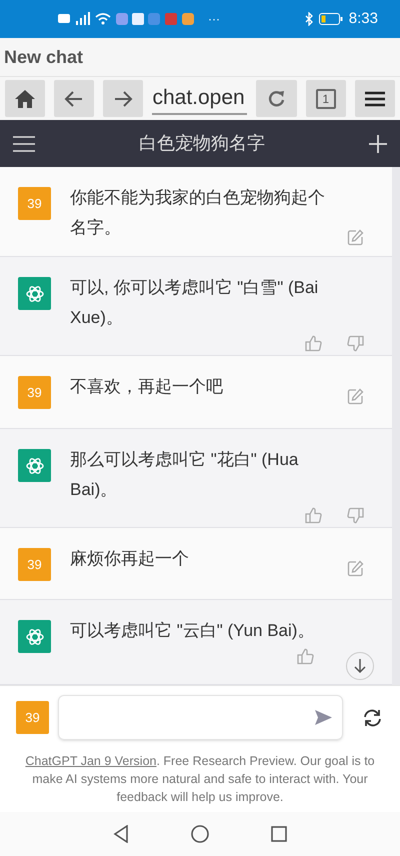  Describe the element at coordinates (193, 631) in the screenshot. I see `message-text: 可以考虑叫它 "云白" (Yun Bai)。` at that location.